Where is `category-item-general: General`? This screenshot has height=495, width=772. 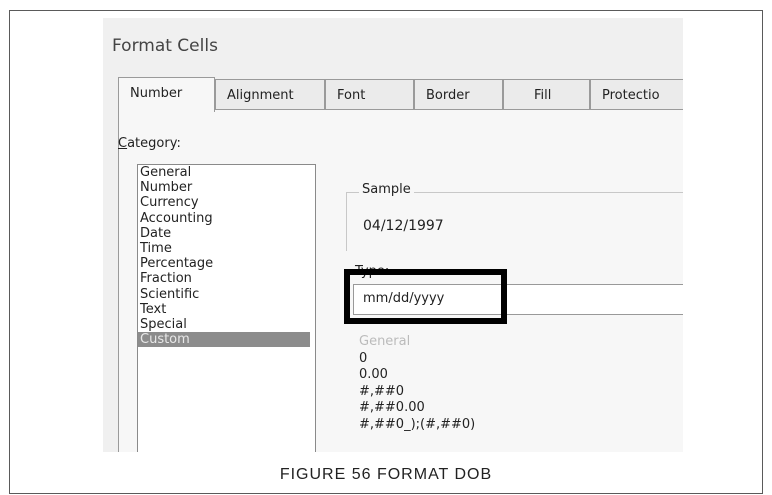 category-item-general: General is located at coordinates (226, 172).